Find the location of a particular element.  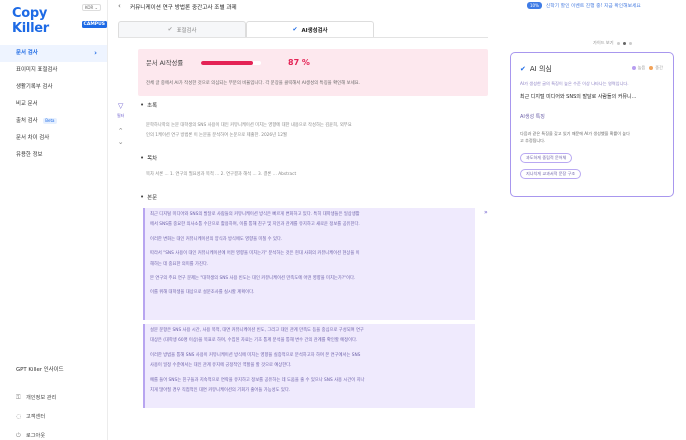

score-progress-fill is located at coordinates (227, 63).